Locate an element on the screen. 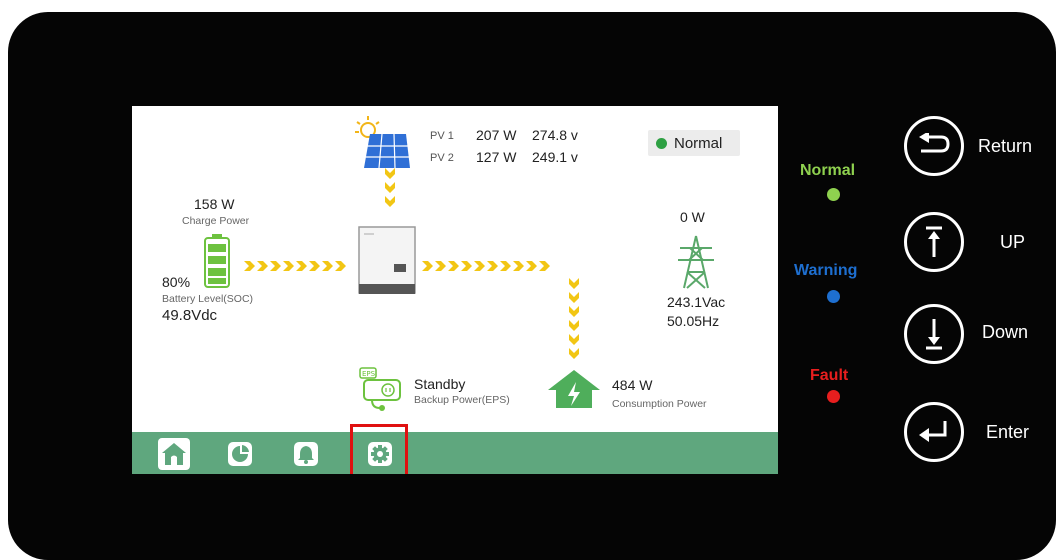 The image size is (1056, 560). bottom-nav-bar is located at coordinates (455, 449).